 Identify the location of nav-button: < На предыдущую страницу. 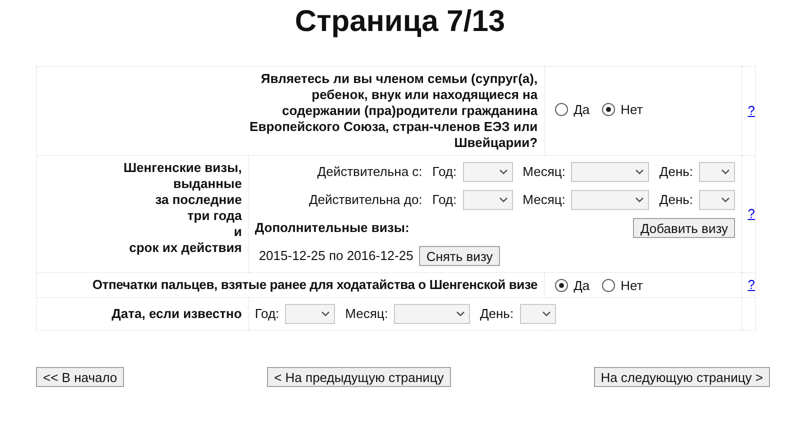
(359, 377).